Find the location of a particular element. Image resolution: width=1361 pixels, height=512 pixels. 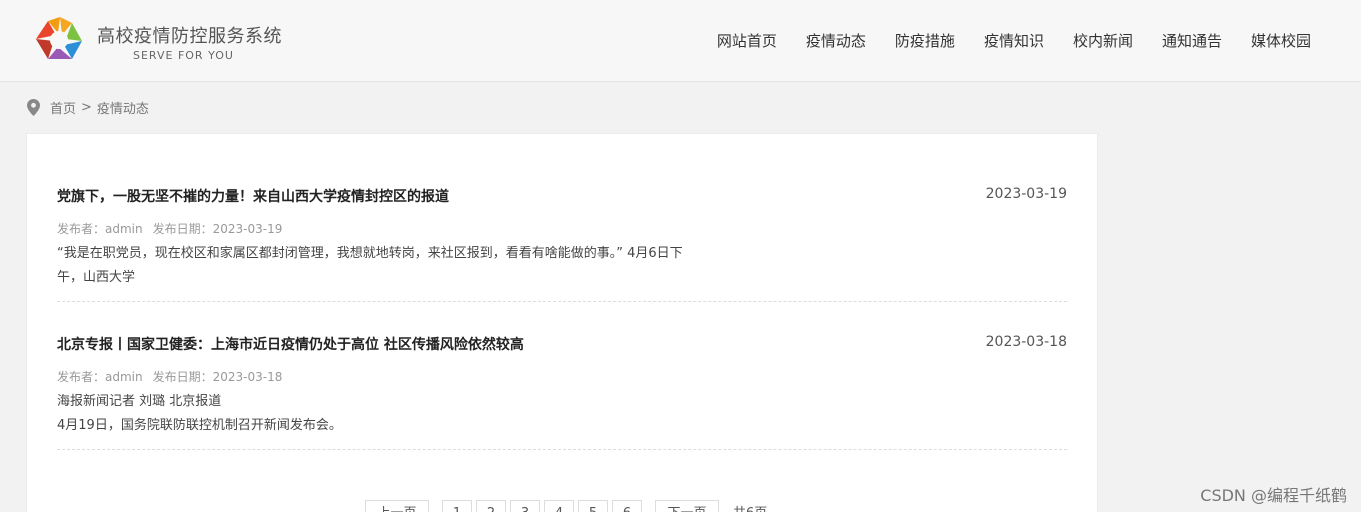

nav-item-epidemic-news: 疫情动态 is located at coordinates (836, 40).